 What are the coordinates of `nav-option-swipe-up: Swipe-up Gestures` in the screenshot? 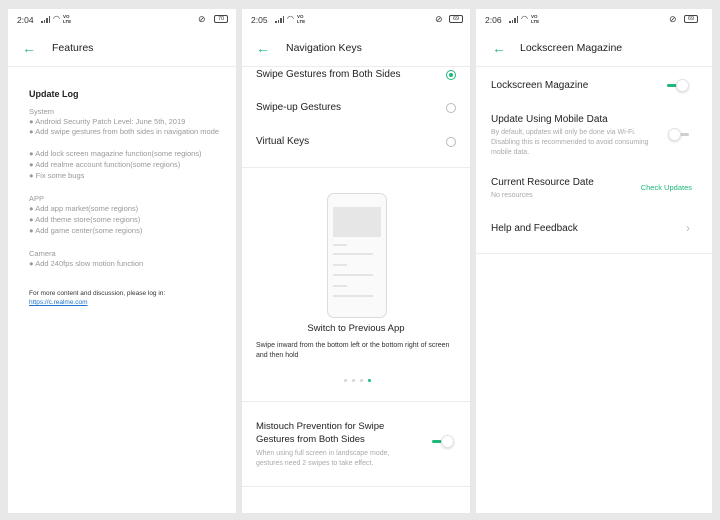 It's located at (356, 109).